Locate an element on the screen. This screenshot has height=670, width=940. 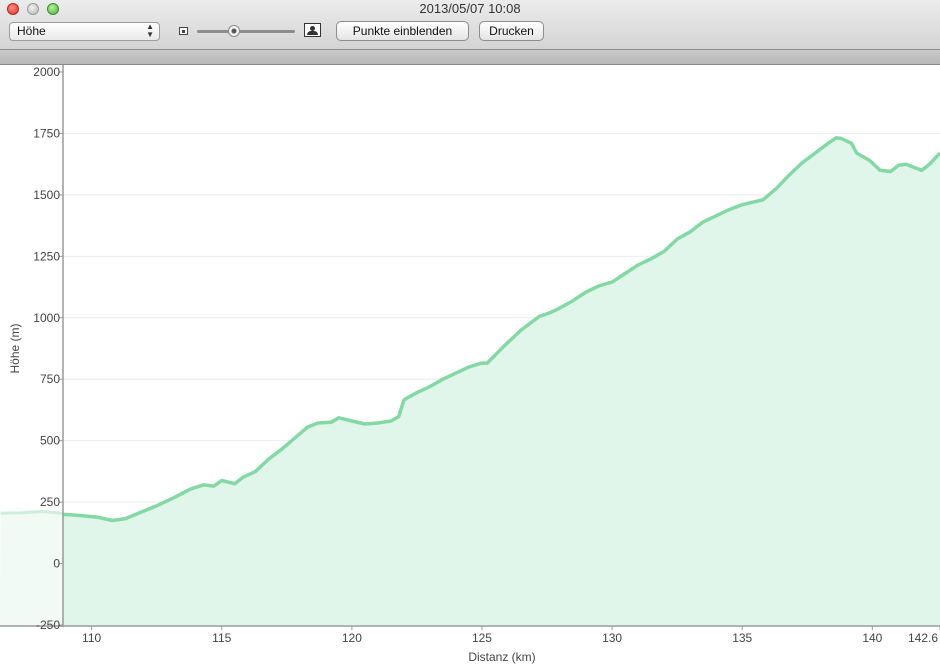
select-arrows-icon: ▲ ▼ is located at coordinates (150, 30).